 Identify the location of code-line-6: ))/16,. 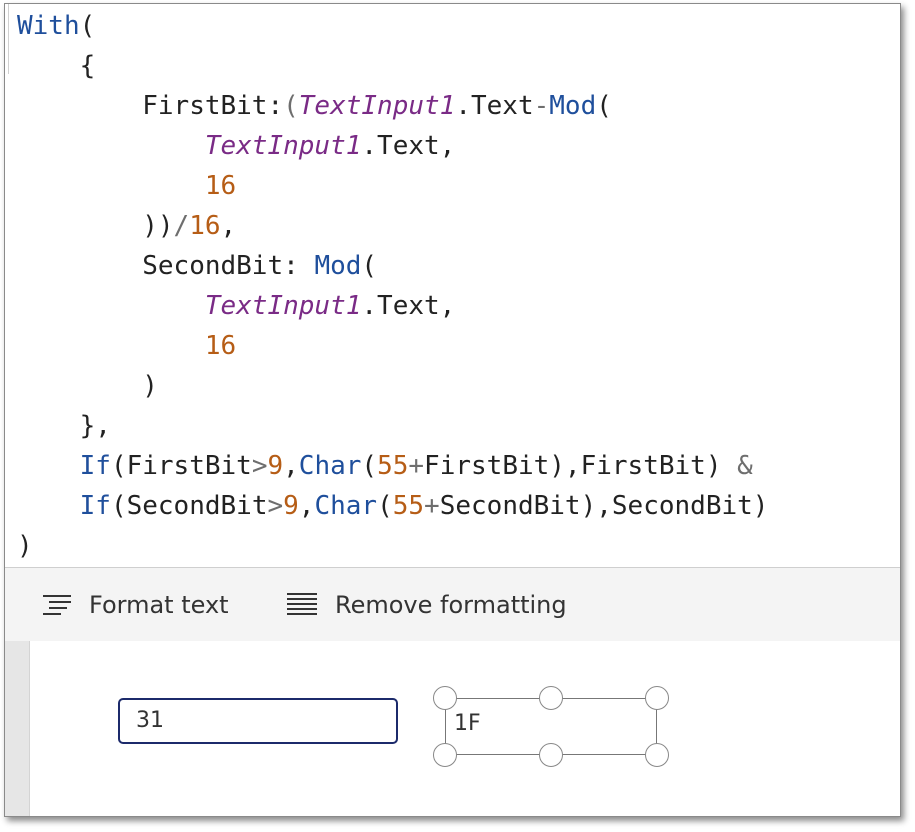
(127, 226).